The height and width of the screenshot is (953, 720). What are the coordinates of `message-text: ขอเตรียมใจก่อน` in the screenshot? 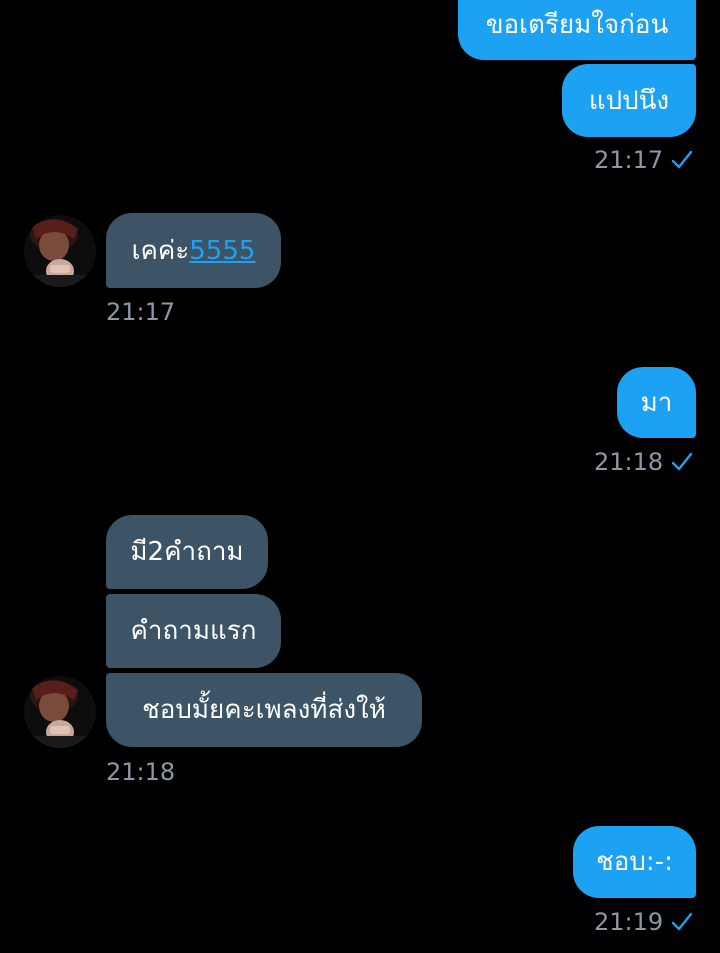 It's located at (577, 25).